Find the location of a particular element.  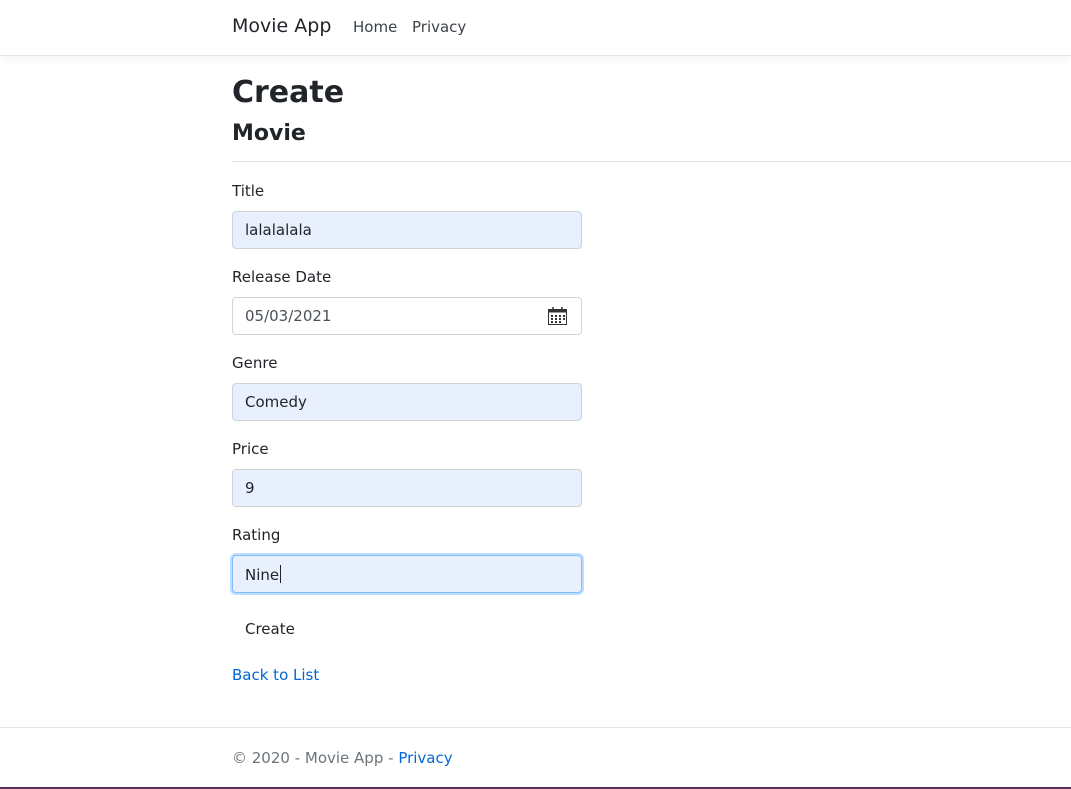

text-caret is located at coordinates (281, 574).